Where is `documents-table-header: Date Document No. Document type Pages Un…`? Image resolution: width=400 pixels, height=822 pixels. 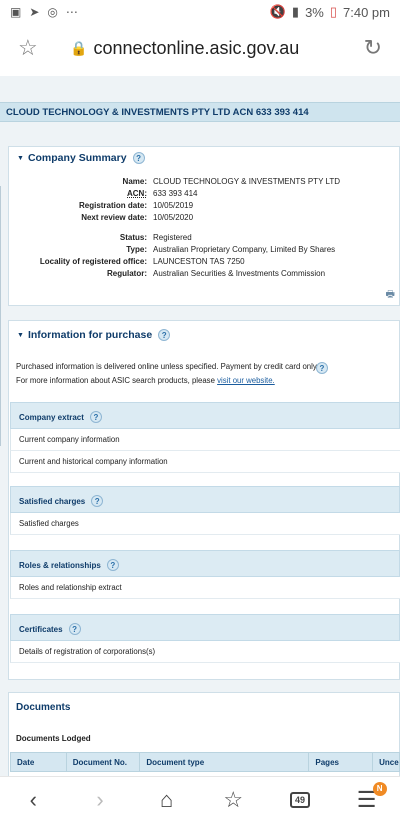
documents-table-header: Date Document No. Document type Pages Un… is located at coordinates (205, 762).